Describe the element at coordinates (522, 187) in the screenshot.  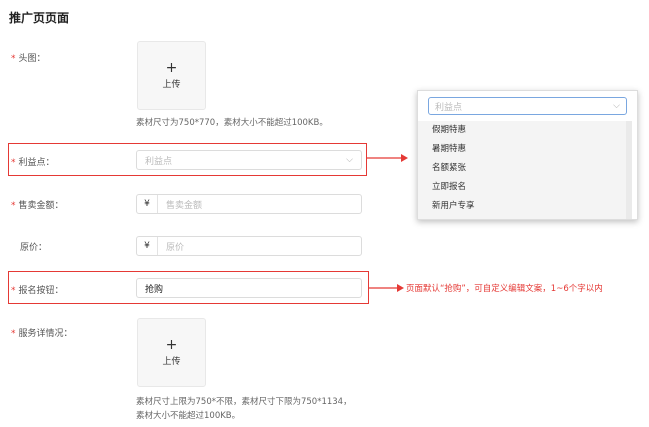
I see `dropdown-option: 立即报名` at that location.